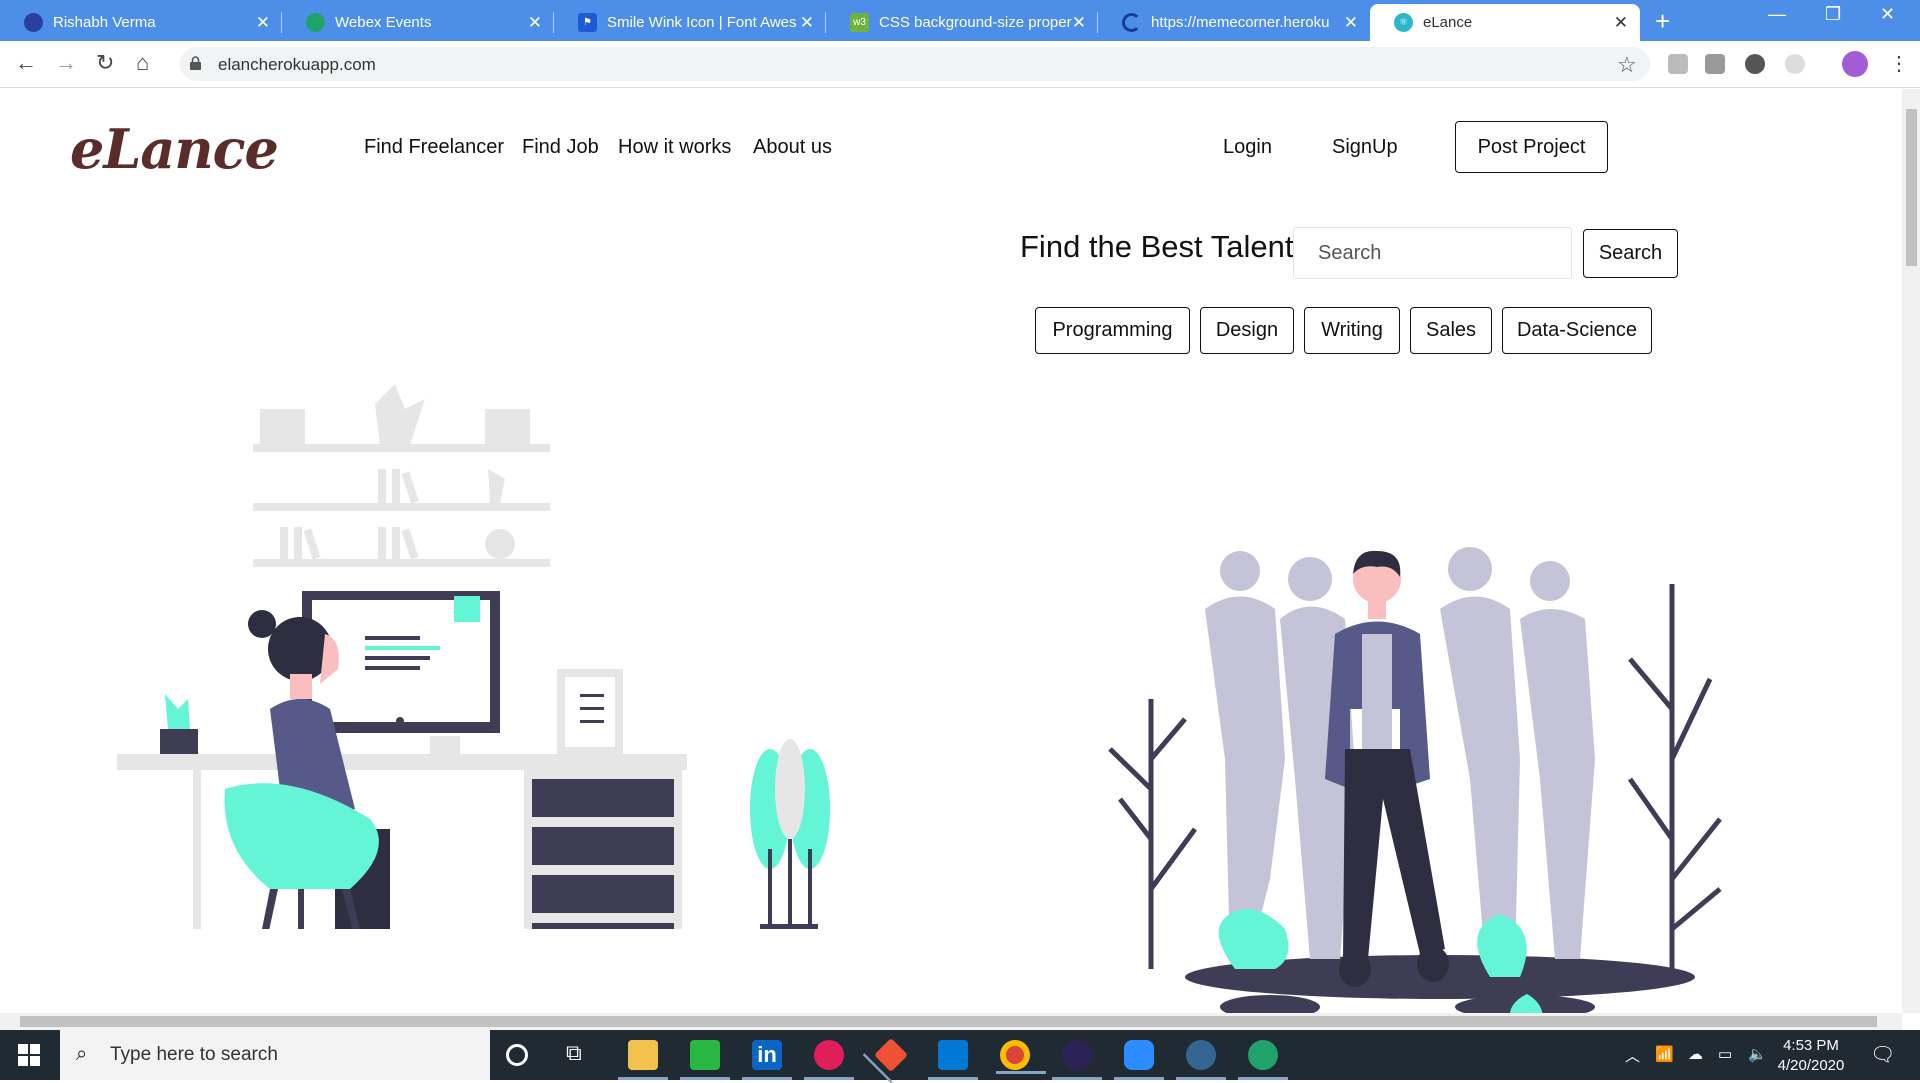 The height and width of the screenshot is (1083, 1920). I want to click on tab-title: Webex Events, so click(383, 22).